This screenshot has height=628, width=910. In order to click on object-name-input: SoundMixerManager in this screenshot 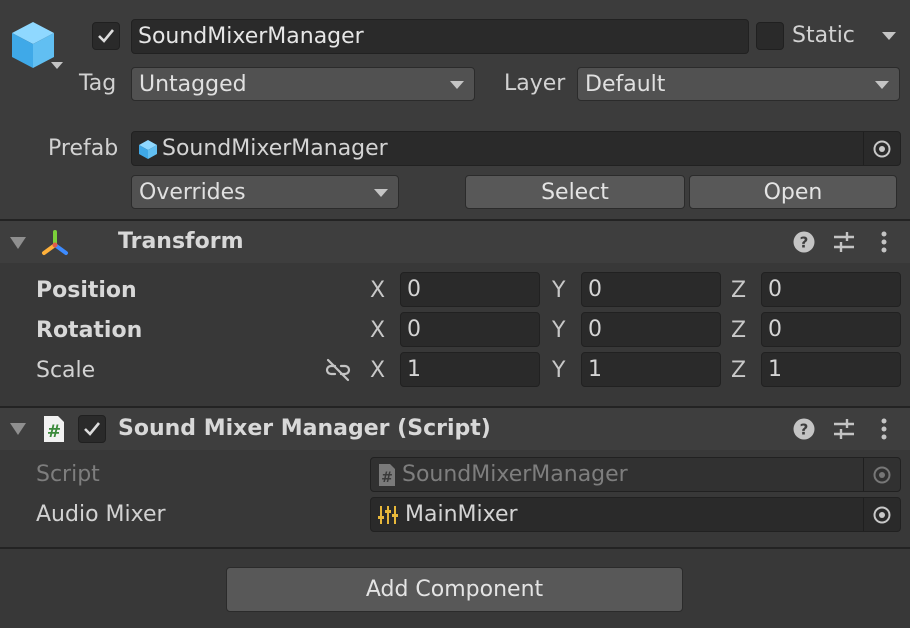, I will do `click(440, 36)`.